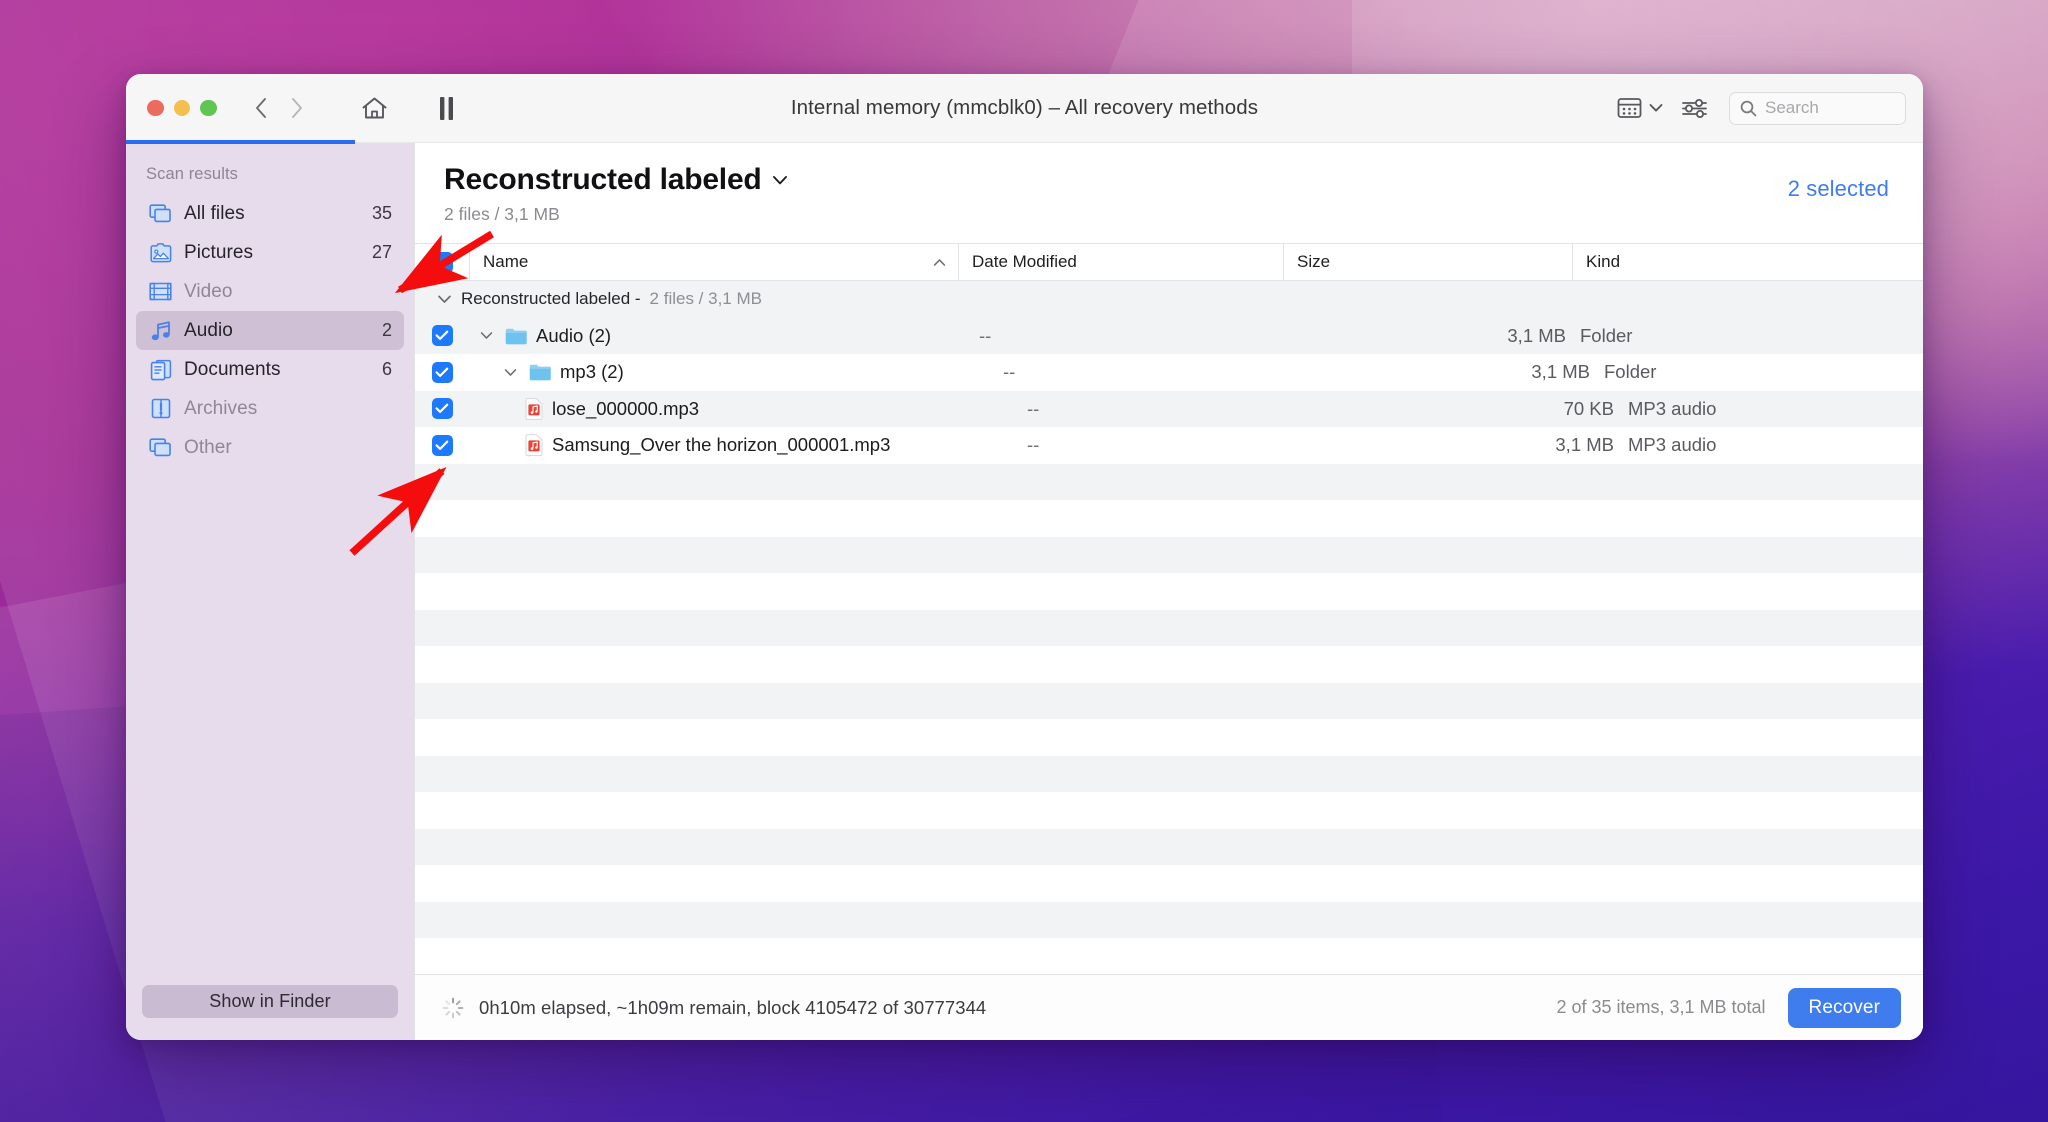 The width and height of the screenshot is (2048, 1122). What do you see at coordinates (1120, 262) in the screenshot?
I see `column-header-date-modified: Date Modified` at bounding box center [1120, 262].